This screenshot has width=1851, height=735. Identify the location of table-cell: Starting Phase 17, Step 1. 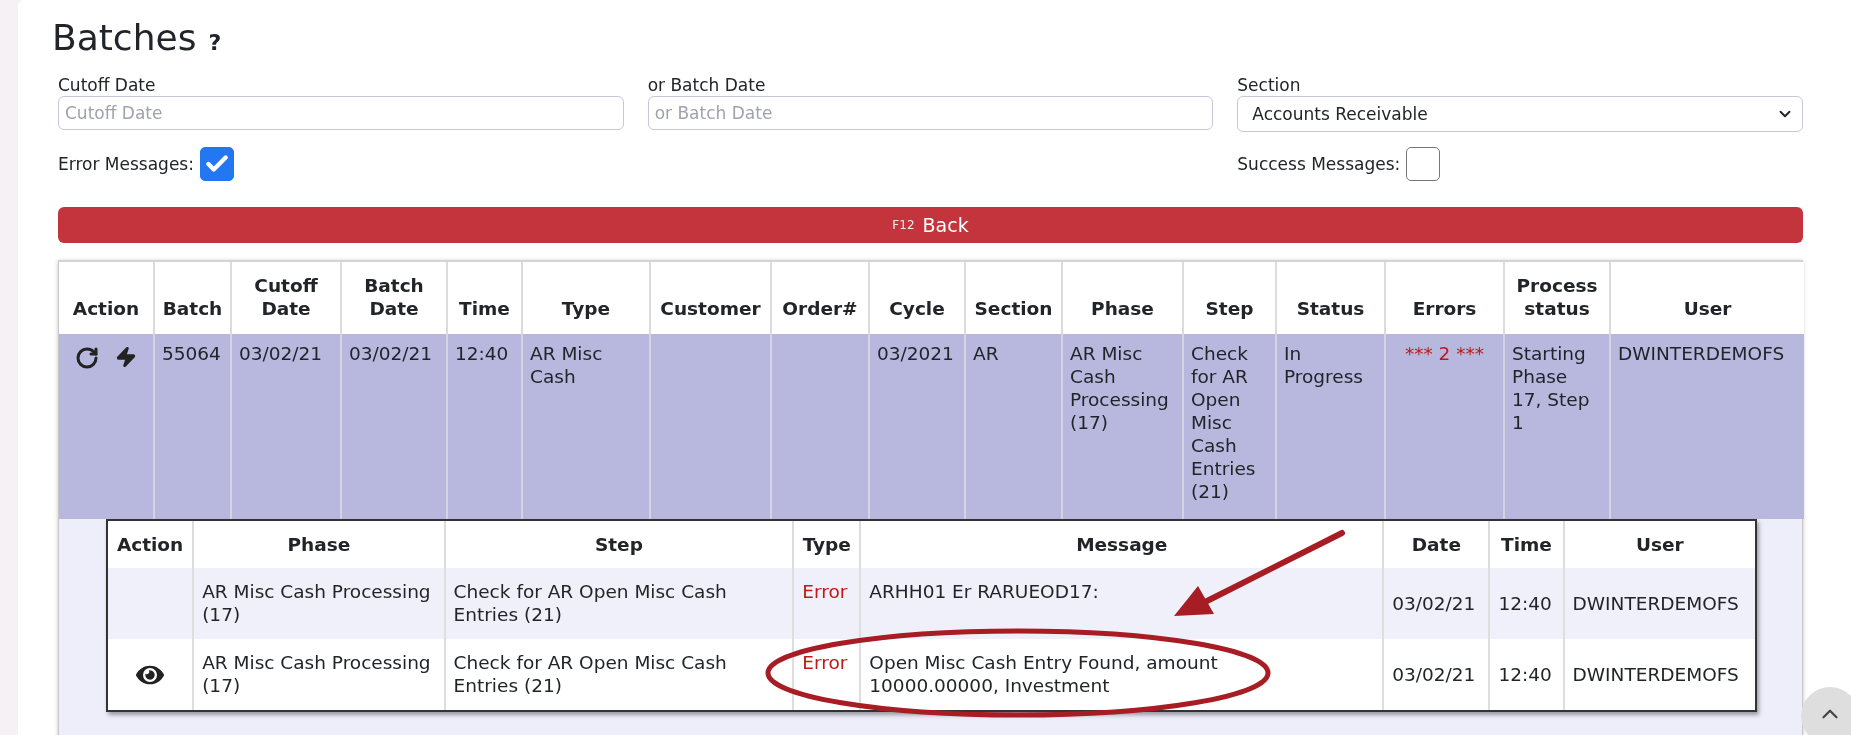
(1557, 426).